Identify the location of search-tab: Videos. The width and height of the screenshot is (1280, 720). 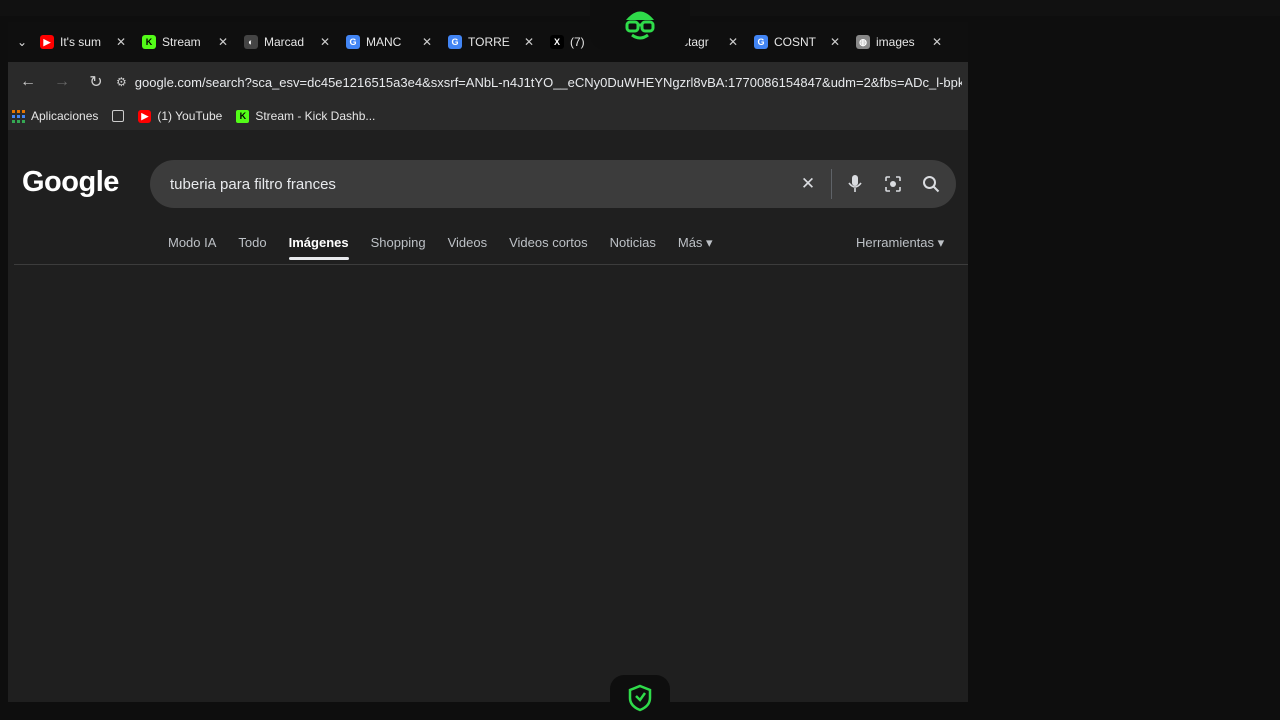
(468, 248).